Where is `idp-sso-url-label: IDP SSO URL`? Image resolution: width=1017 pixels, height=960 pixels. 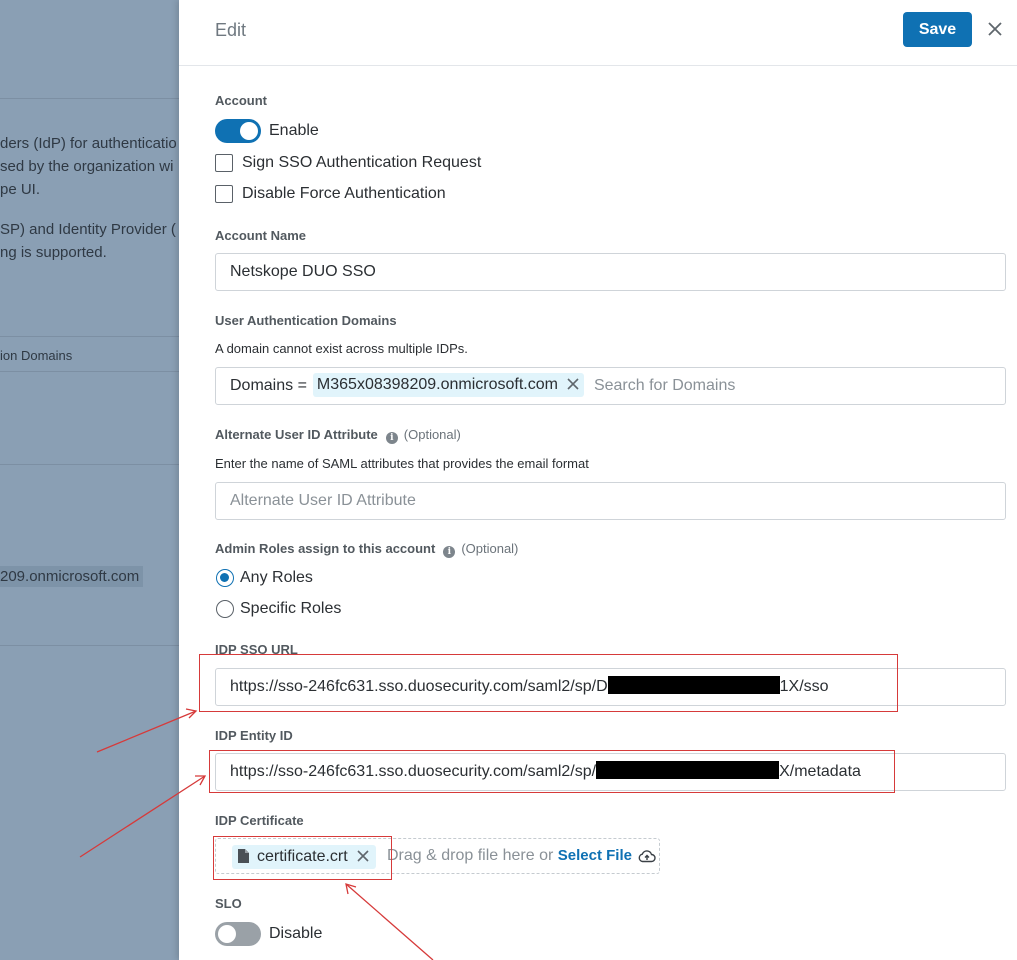
idp-sso-url-label: IDP SSO URL is located at coordinates (256, 649).